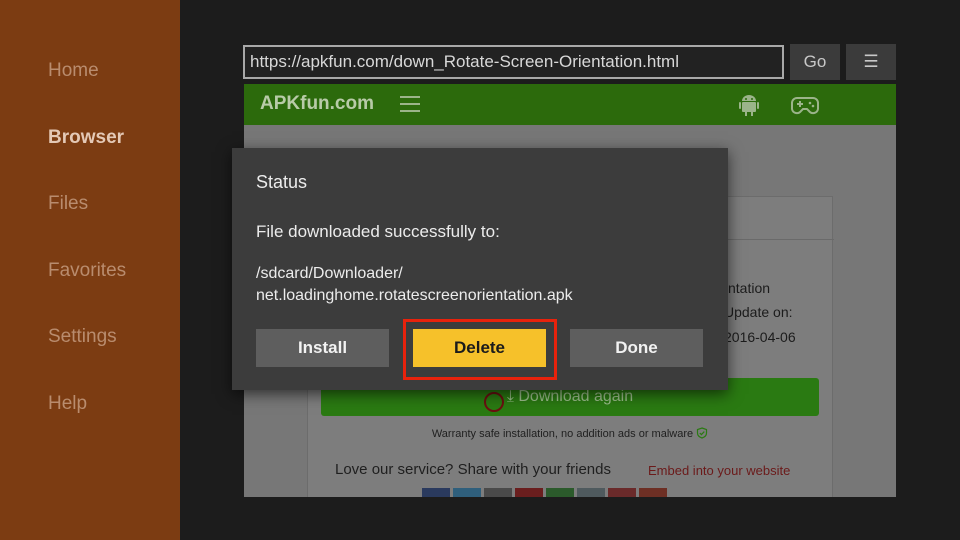 The height and width of the screenshot is (540, 960). I want to click on dialog-message: File downloaded successfully to:, so click(378, 231).